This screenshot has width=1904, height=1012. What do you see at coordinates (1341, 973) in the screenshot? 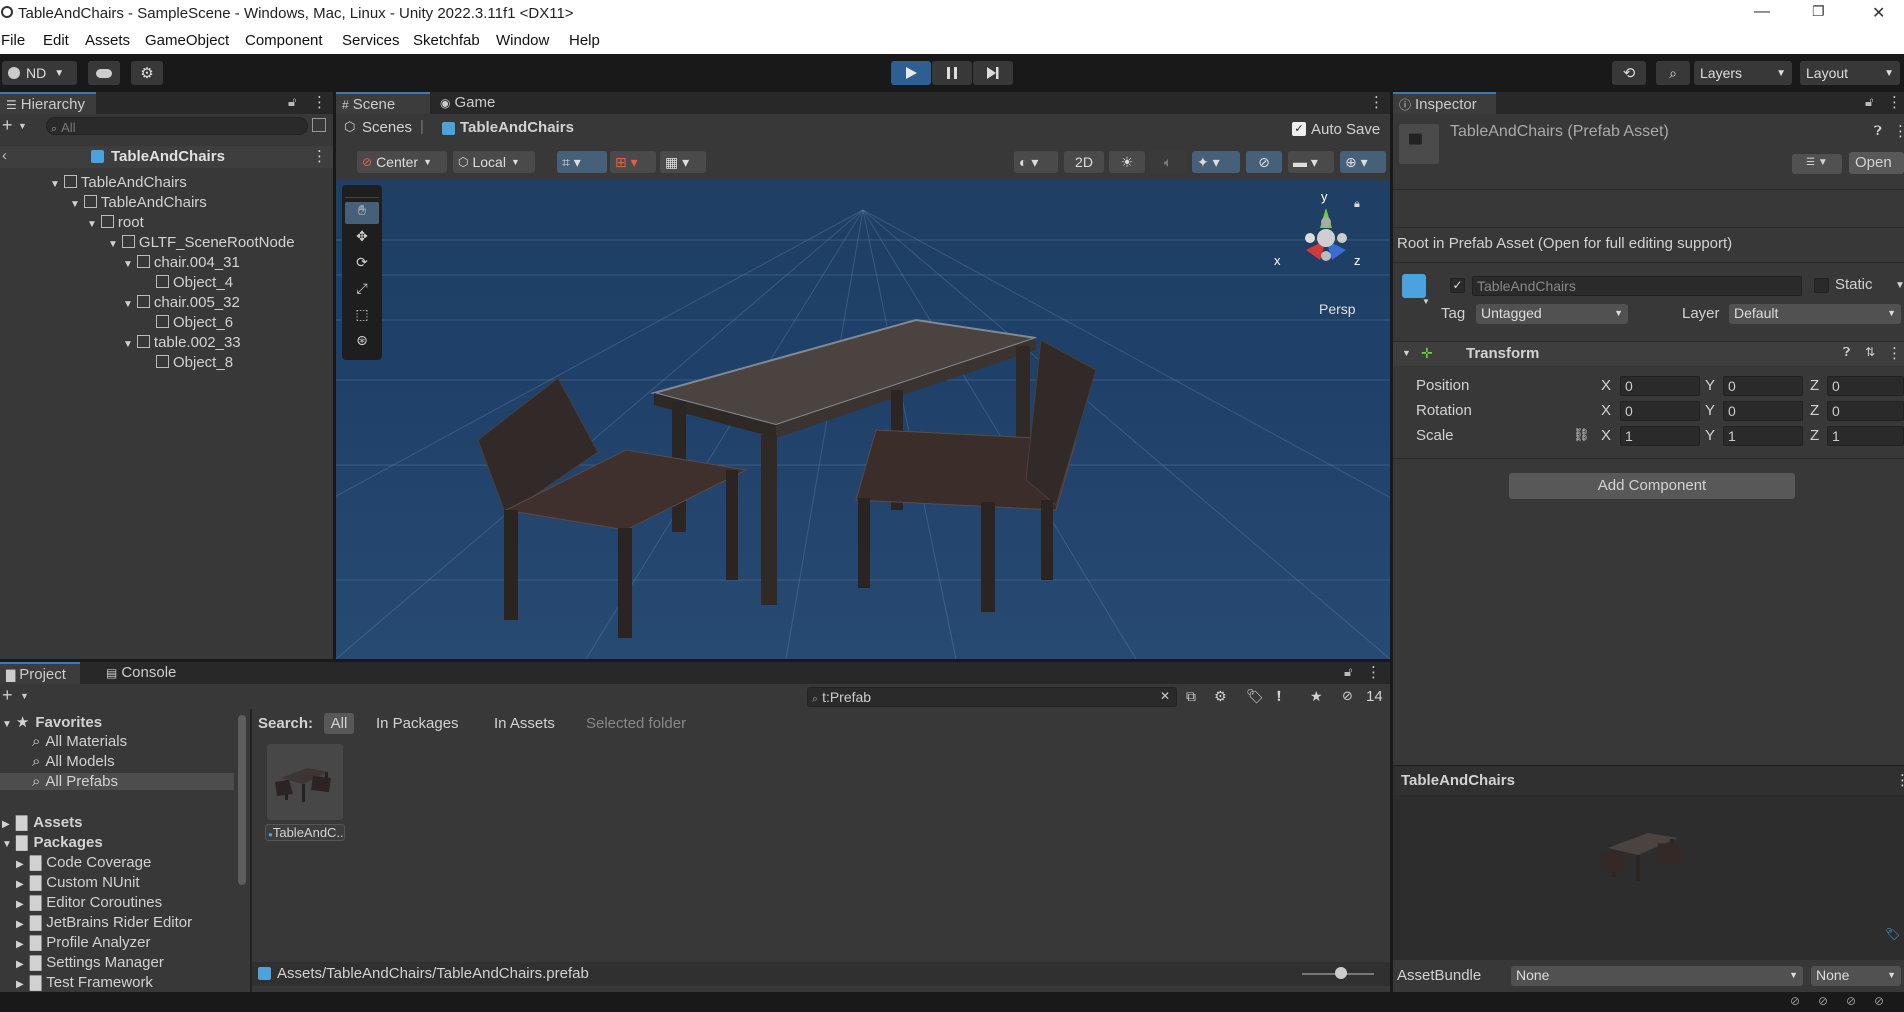
I see `thumbnail-size-slider-handle` at bounding box center [1341, 973].